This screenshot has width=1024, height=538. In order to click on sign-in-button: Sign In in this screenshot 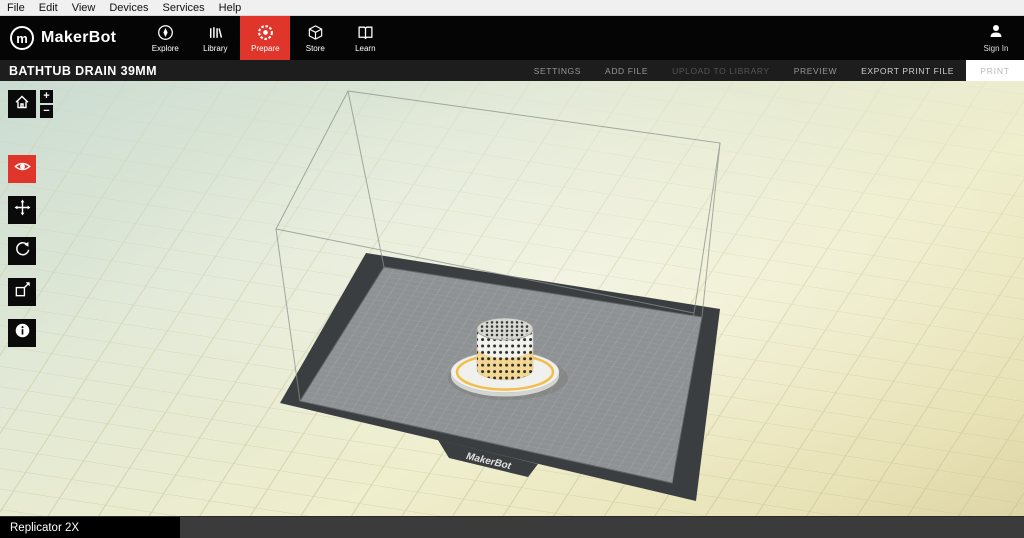, I will do `click(996, 38)`.